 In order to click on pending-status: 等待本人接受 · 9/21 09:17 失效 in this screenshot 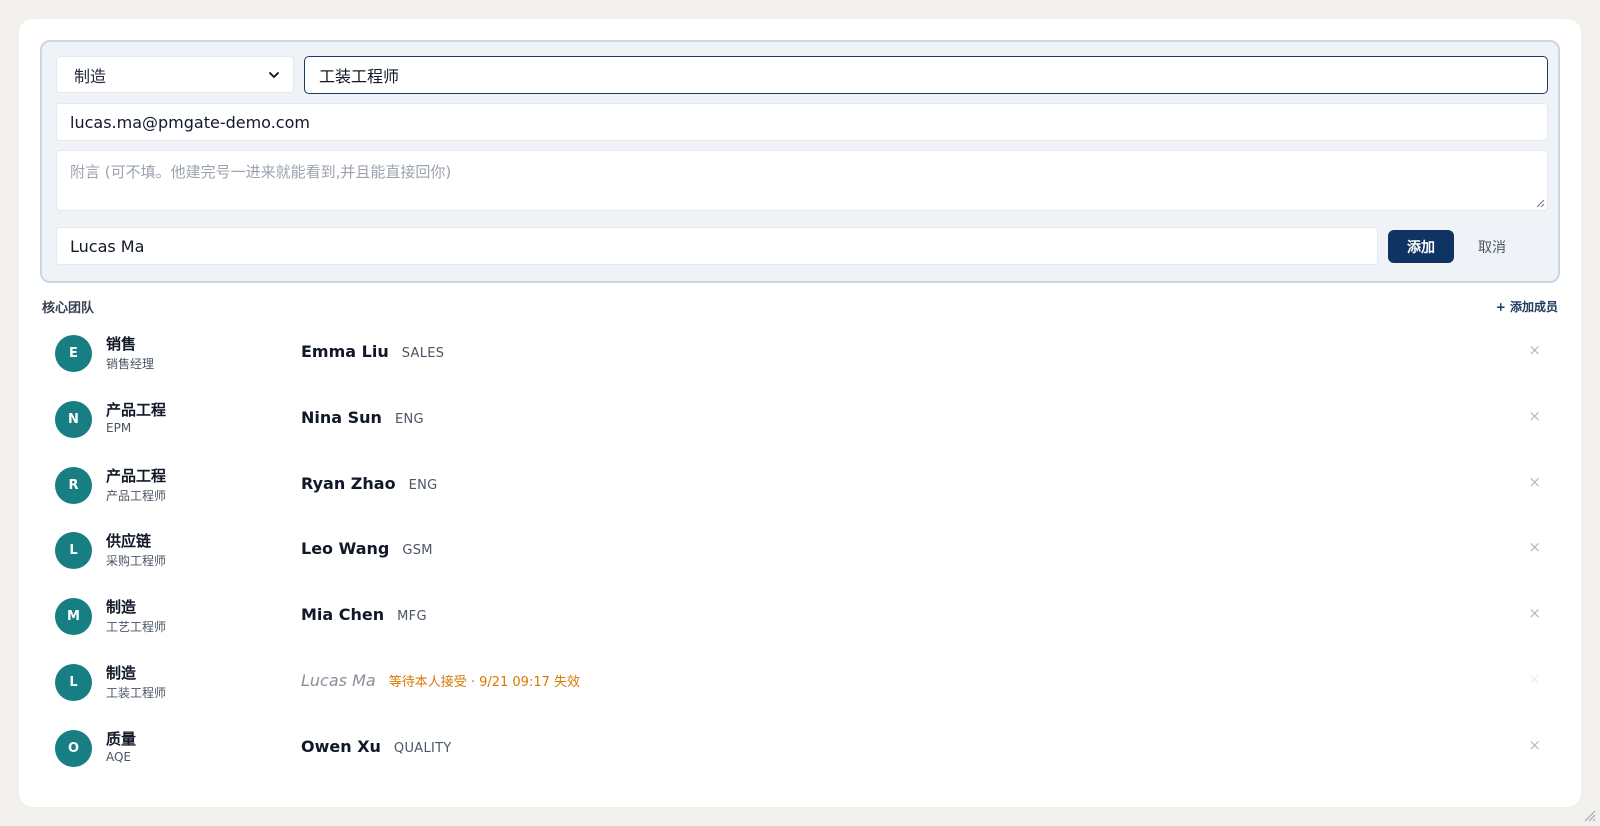, I will do `click(484, 682)`.